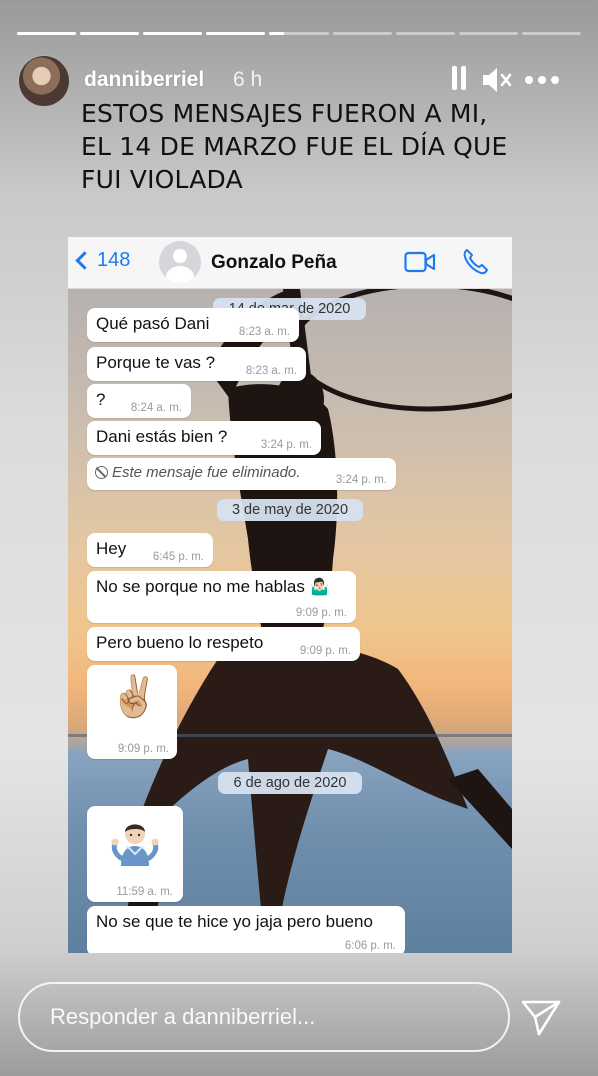  I want to click on story-progress, so click(299, 34).